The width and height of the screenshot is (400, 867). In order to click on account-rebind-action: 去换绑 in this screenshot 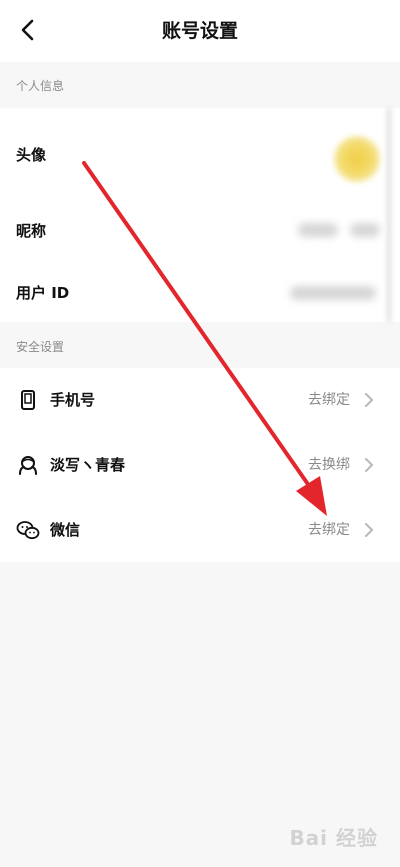, I will do `click(329, 465)`.